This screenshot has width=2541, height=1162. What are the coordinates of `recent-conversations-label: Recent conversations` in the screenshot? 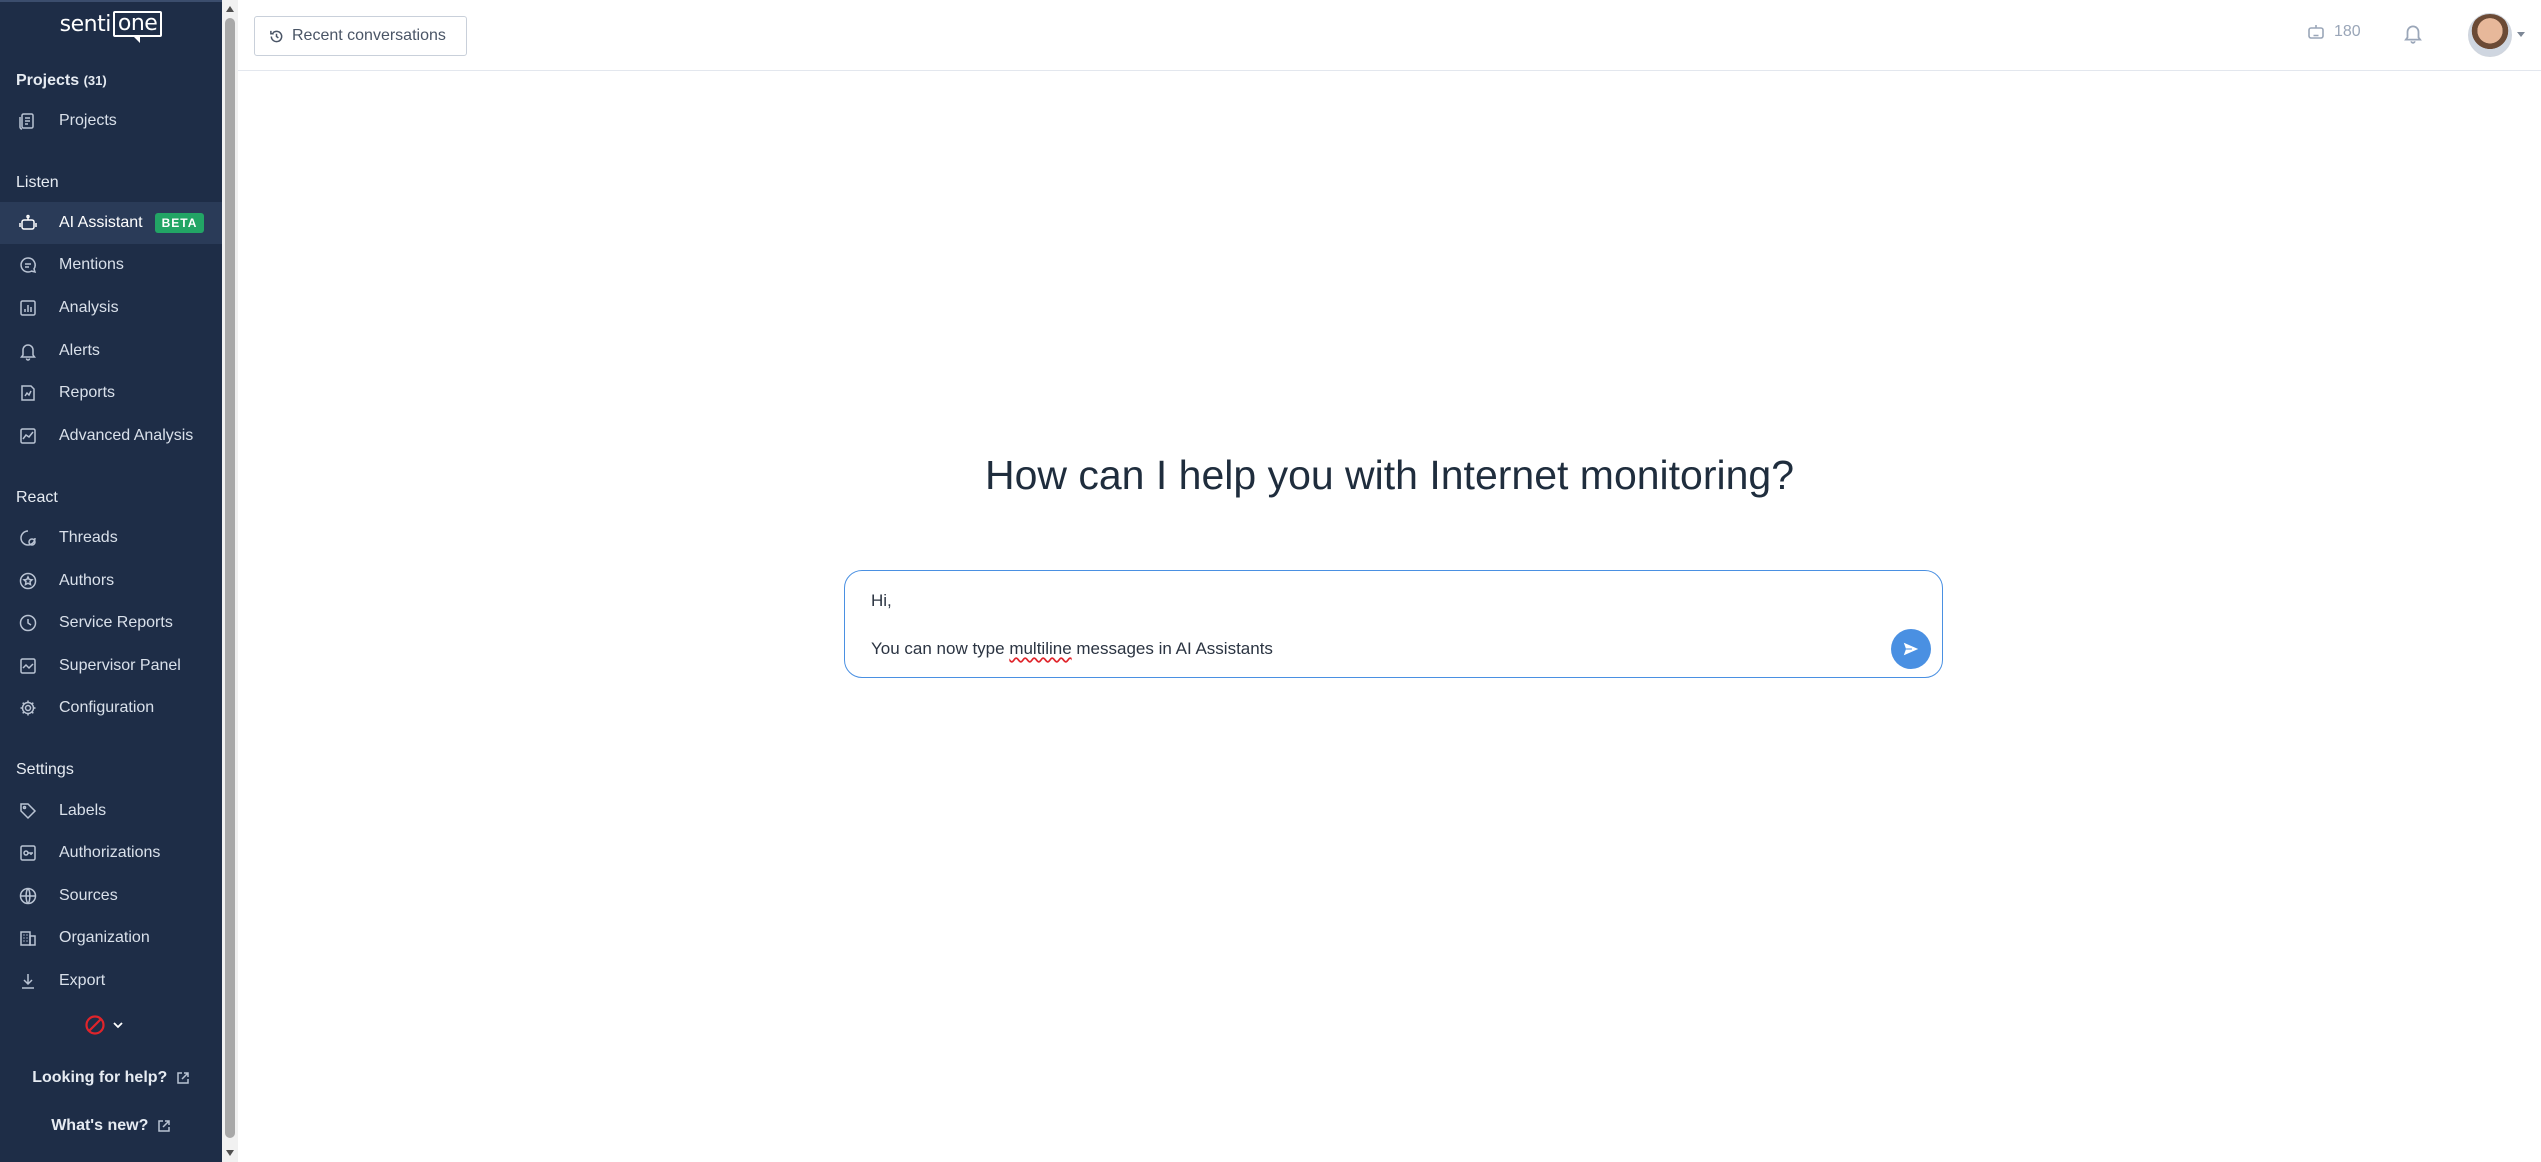 It's located at (369, 35).